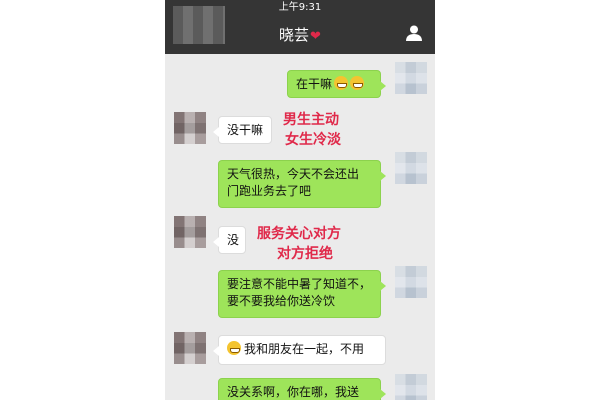  Describe the element at coordinates (300, 7) in the screenshot. I see `status-time: 上午9:31` at that location.